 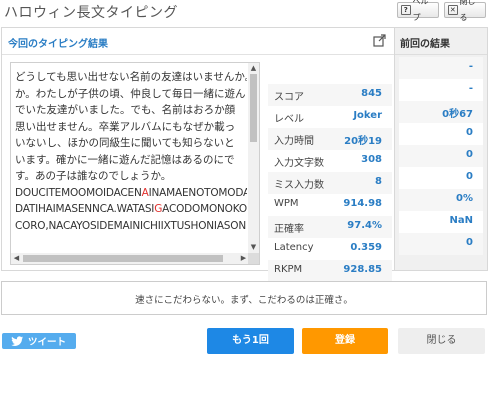 What do you see at coordinates (367, 115) in the screenshot?
I see `stat-value: Joker` at bounding box center [367, 115].